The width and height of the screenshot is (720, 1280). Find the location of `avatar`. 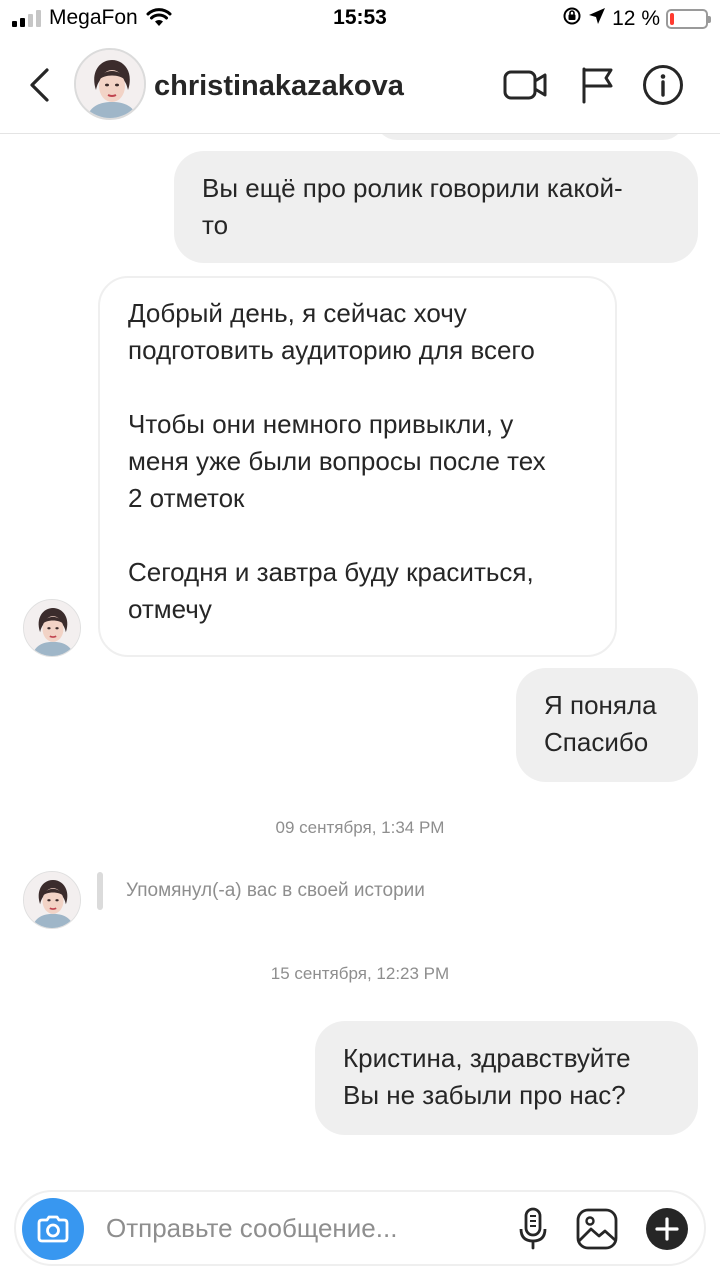

avatar is located at coordinates (110, 84).